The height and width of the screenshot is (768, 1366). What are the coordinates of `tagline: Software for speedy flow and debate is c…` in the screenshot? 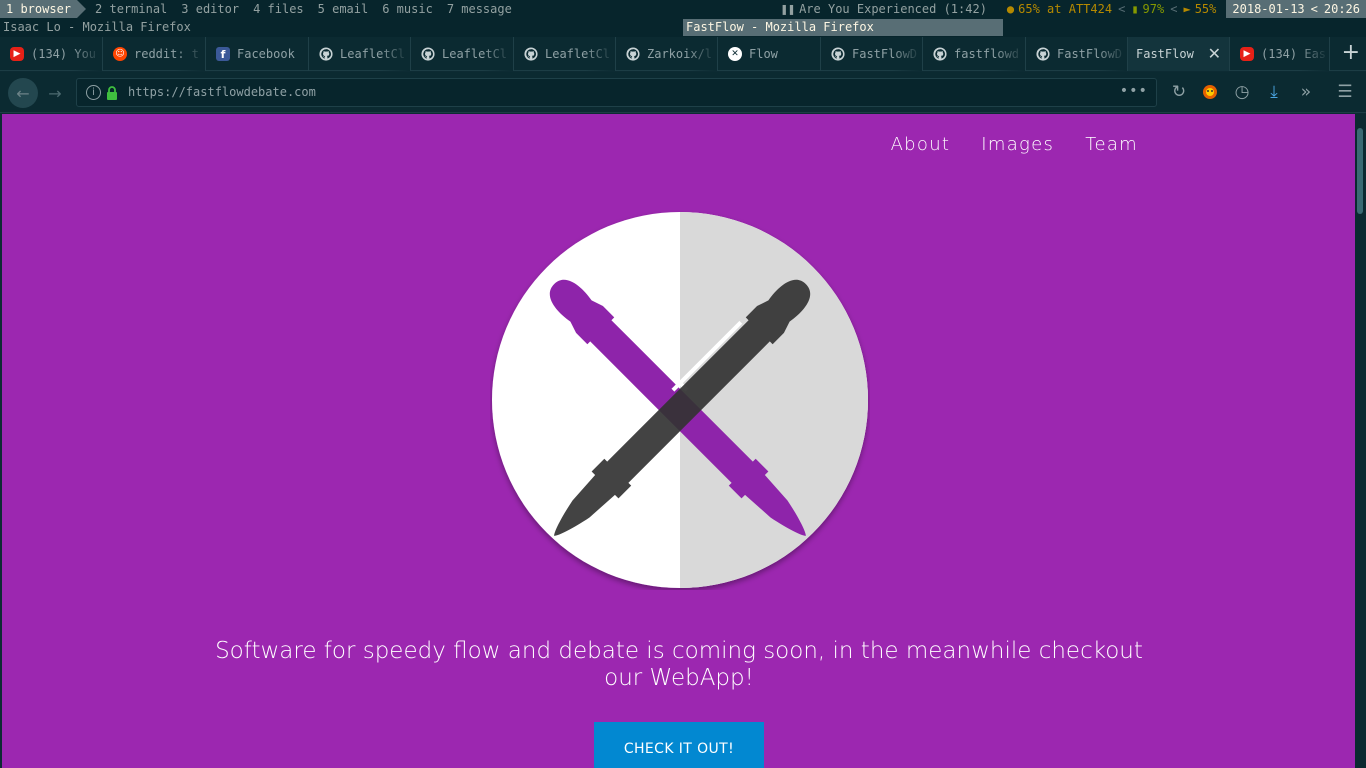 It's located at (679, 664).